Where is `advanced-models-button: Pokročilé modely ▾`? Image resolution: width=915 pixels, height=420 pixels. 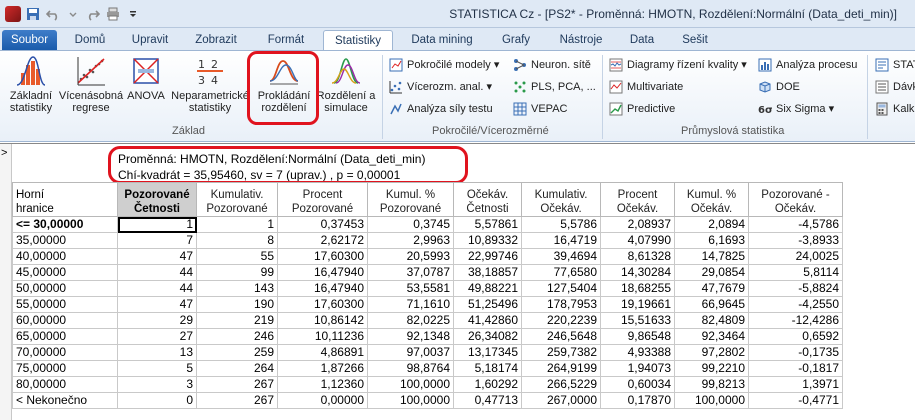 advanced-models-button: Pokročilé modely ▾ is located at coordinates (444, 65).